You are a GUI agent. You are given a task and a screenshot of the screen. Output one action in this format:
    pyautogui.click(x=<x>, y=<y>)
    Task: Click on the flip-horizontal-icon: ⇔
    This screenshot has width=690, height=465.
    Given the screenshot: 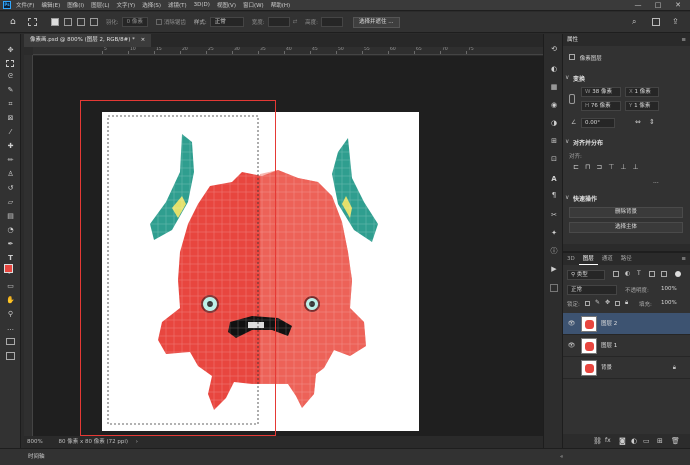 What is the action you would take?
    pyautogui.click(x=638, y=122)
    